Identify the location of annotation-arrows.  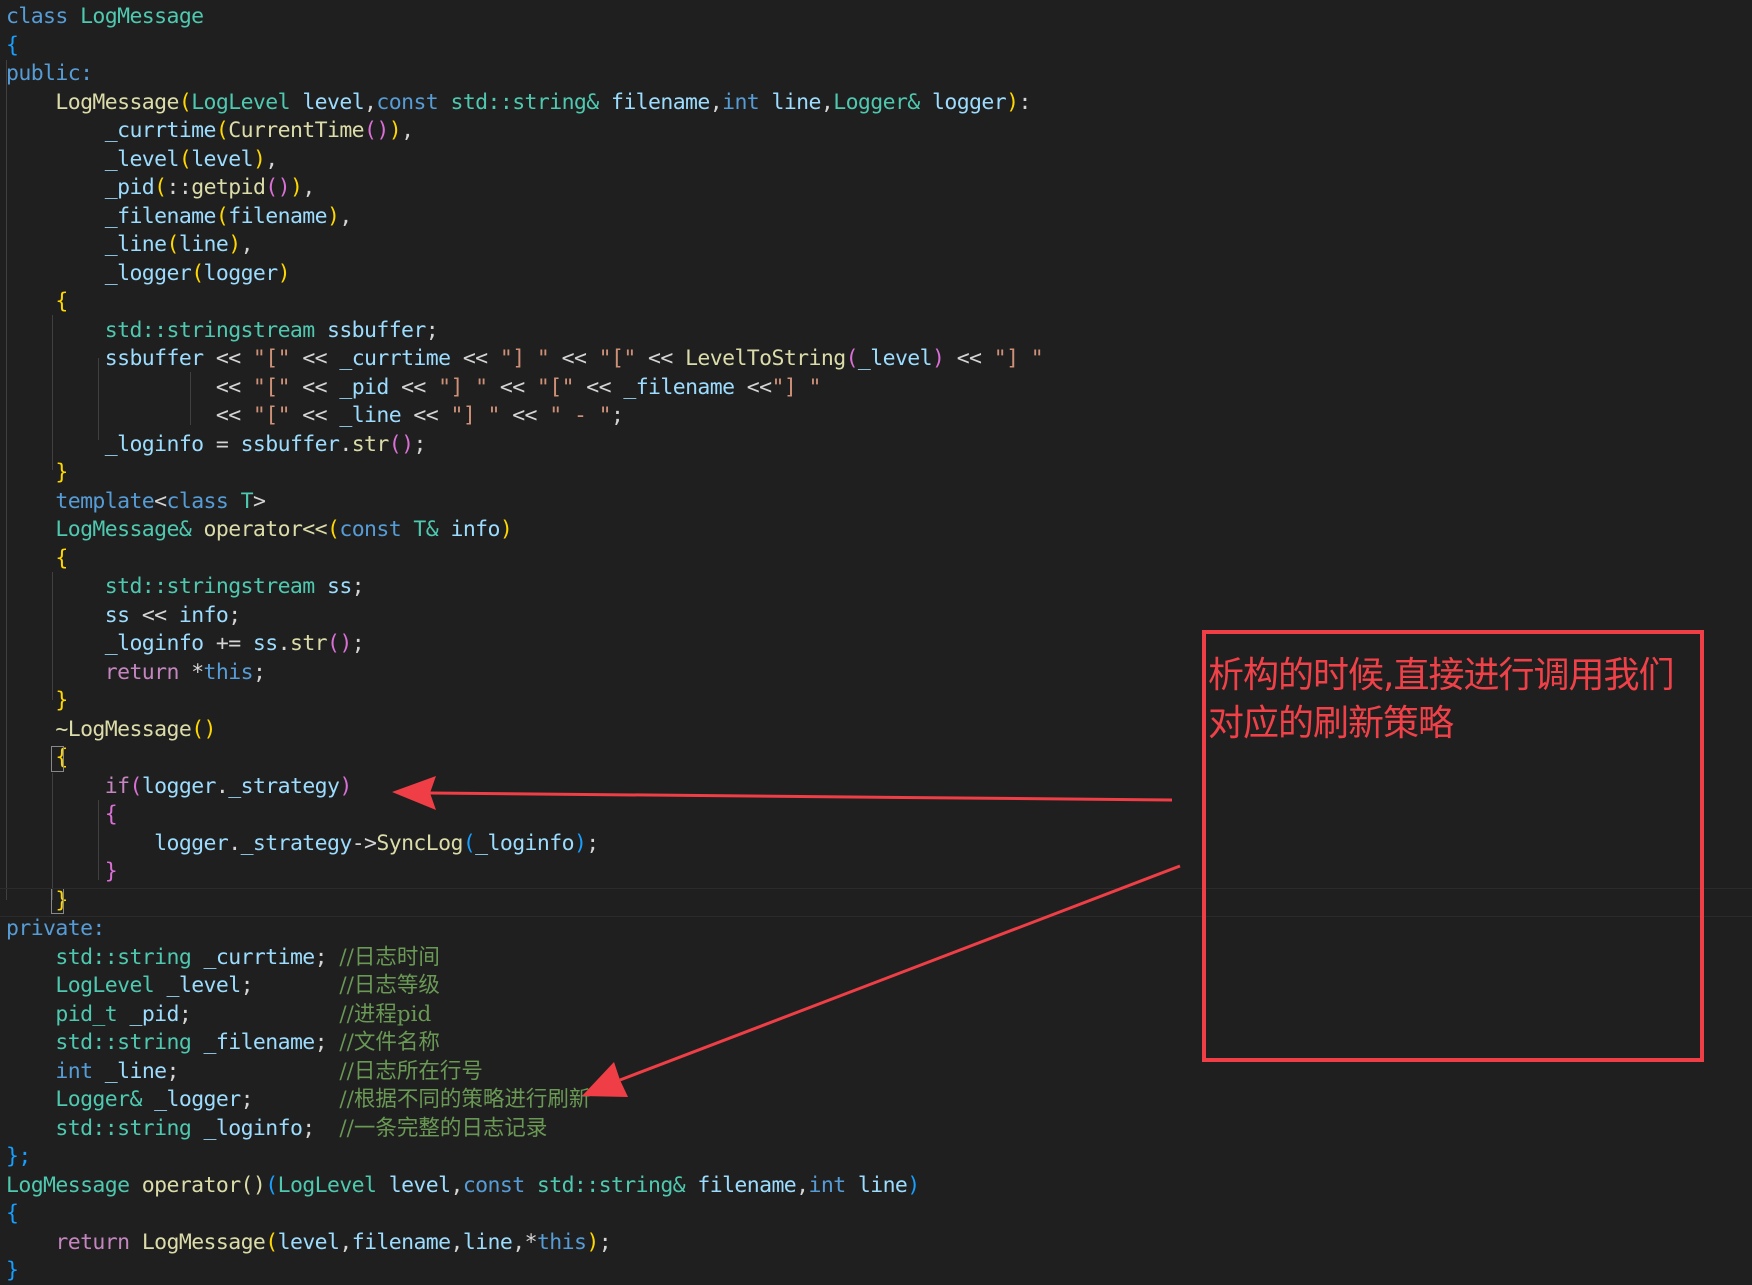
(786, 936).